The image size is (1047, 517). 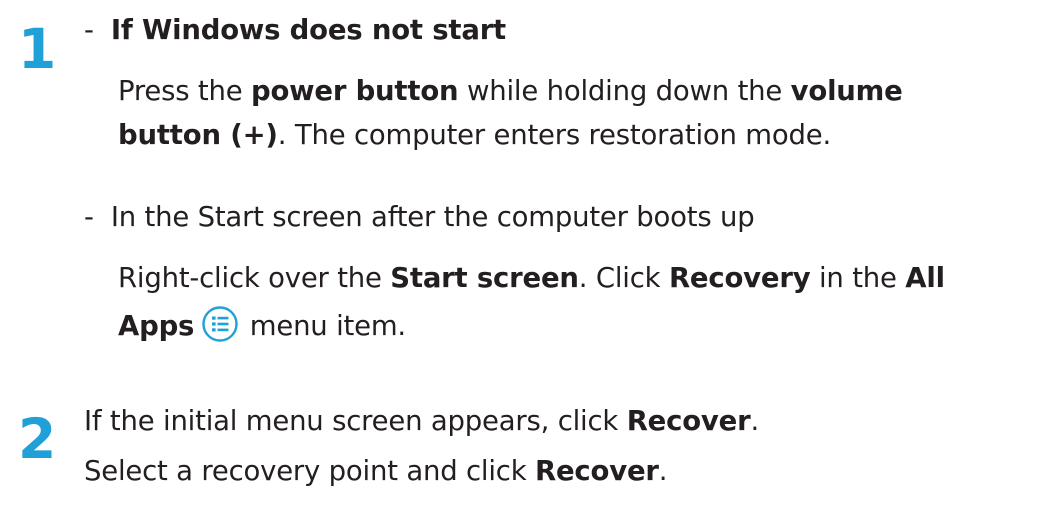 I want to click on bullet-heading-windows-not-start: - If Windows does not start, so click(x=295, y=30).